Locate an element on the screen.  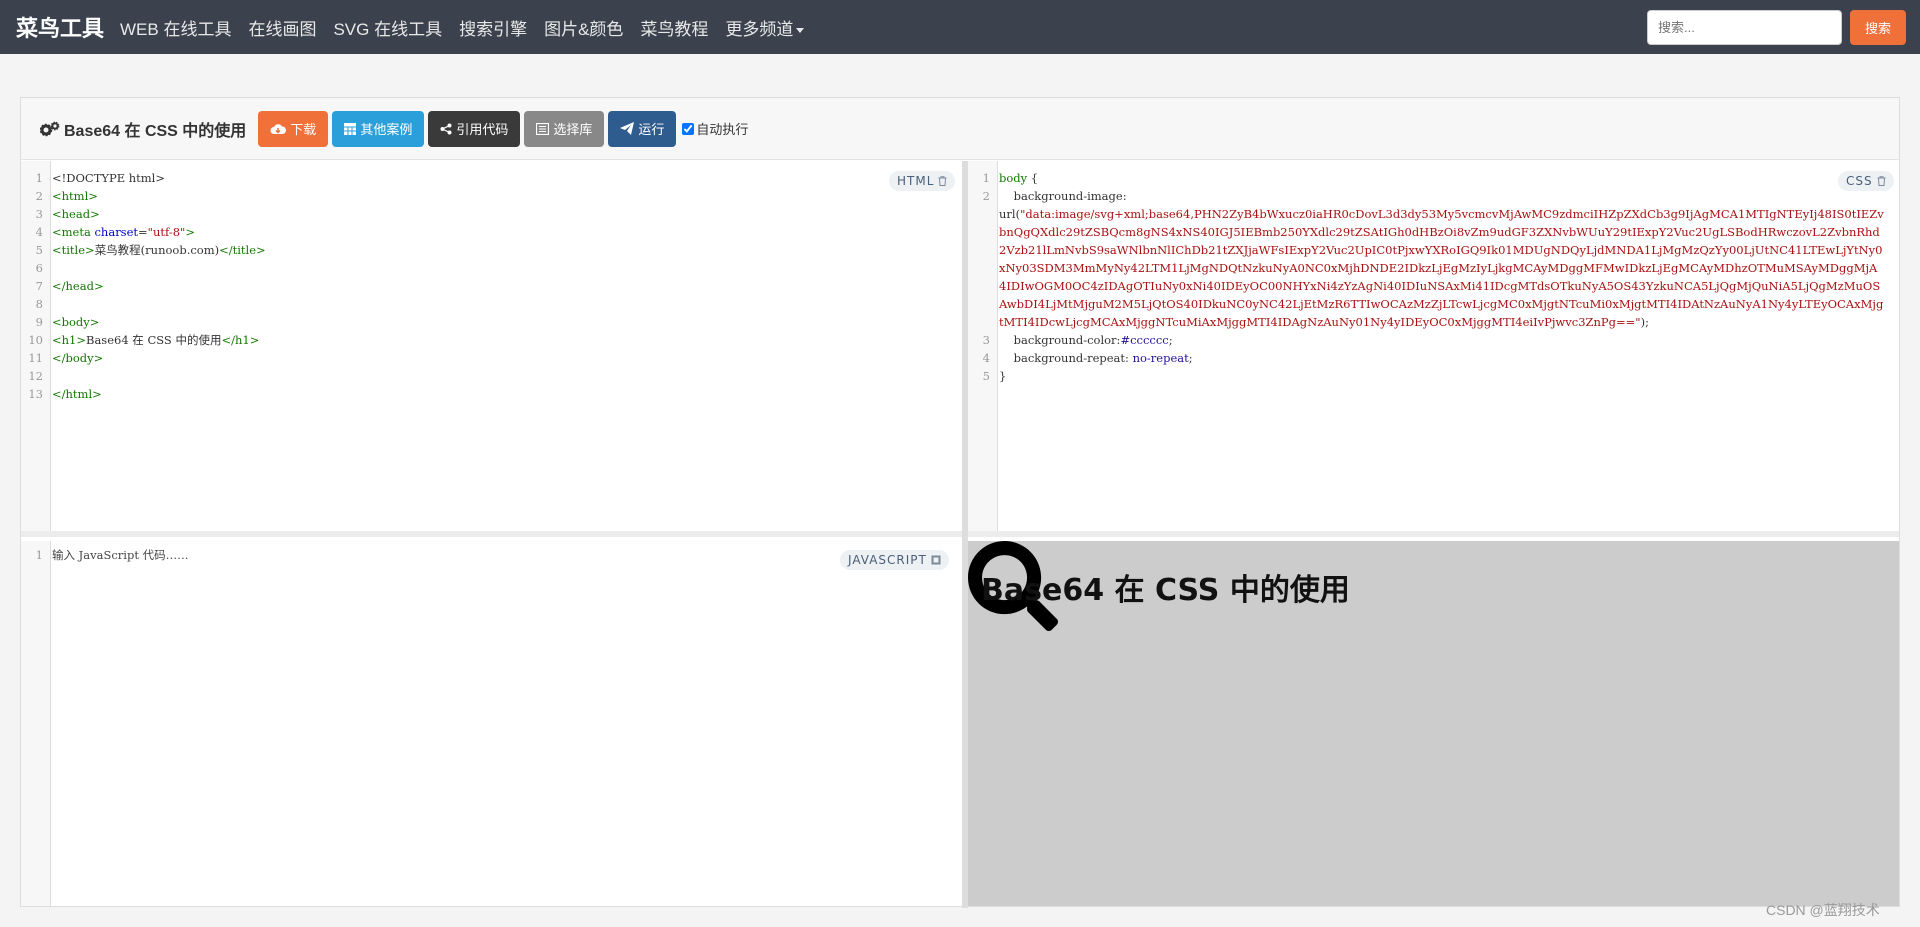
code-line: 4 <meta charset="utf-8"> is located at coordinates (491, 232).